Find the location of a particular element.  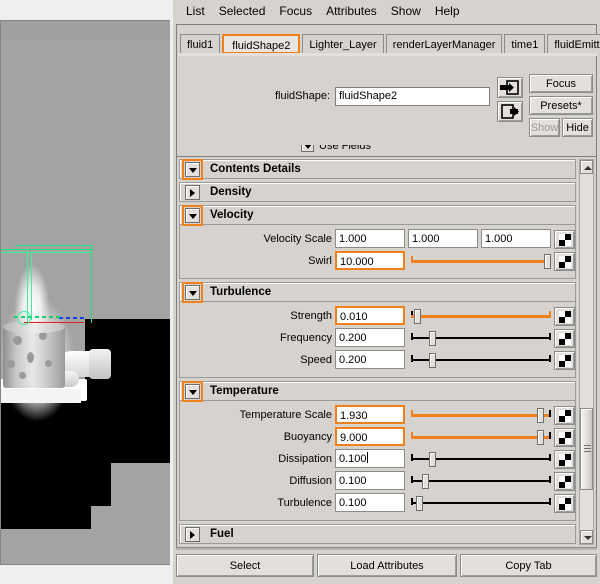

presets-button: Presets* is located at coordinates (561, 105).